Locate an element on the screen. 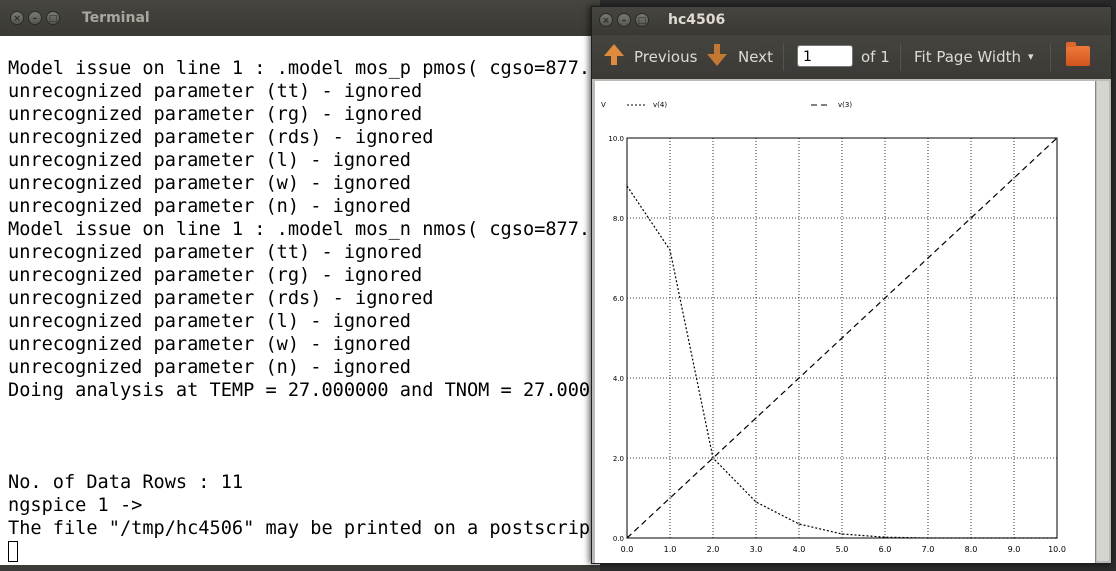  x-tick-label: 5.0 is located at coordinates (842, 549).